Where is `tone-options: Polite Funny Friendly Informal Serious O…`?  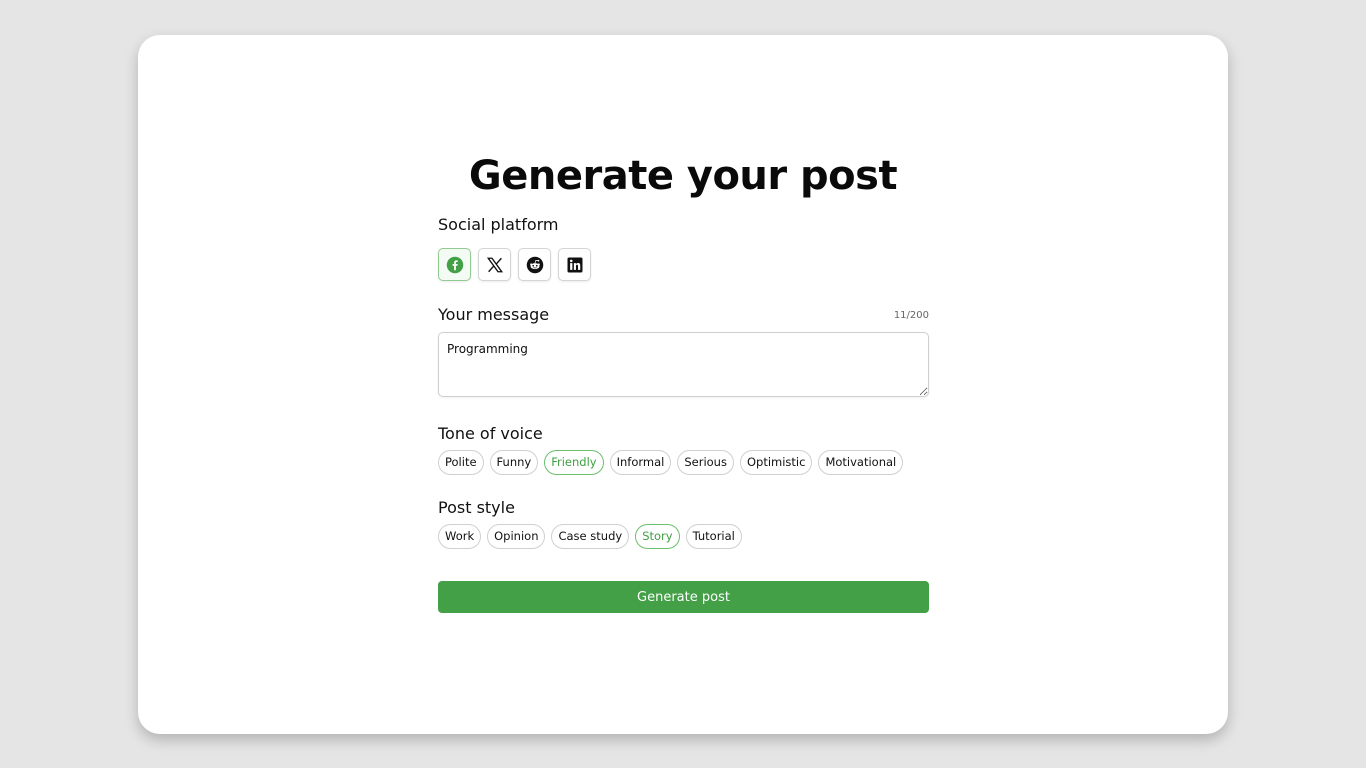 tone-options: Polite Funny Friendly Informal Serious O… is located at coordinates (683, 462).